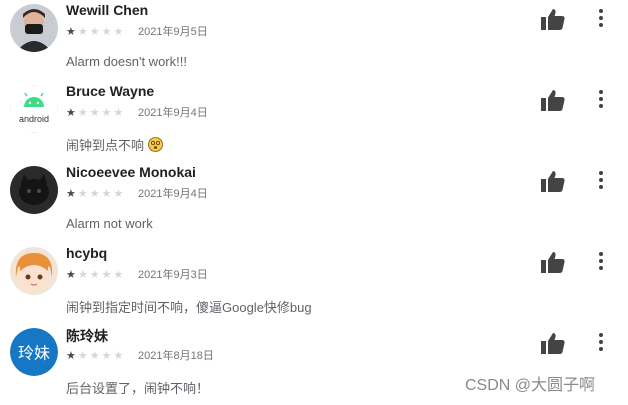 The height and width of the screenshot is (405, 628). Describe the element at coordinates (107, 10) in the screenshot. I see `reviewer-name: Wewill Chen` at that location.